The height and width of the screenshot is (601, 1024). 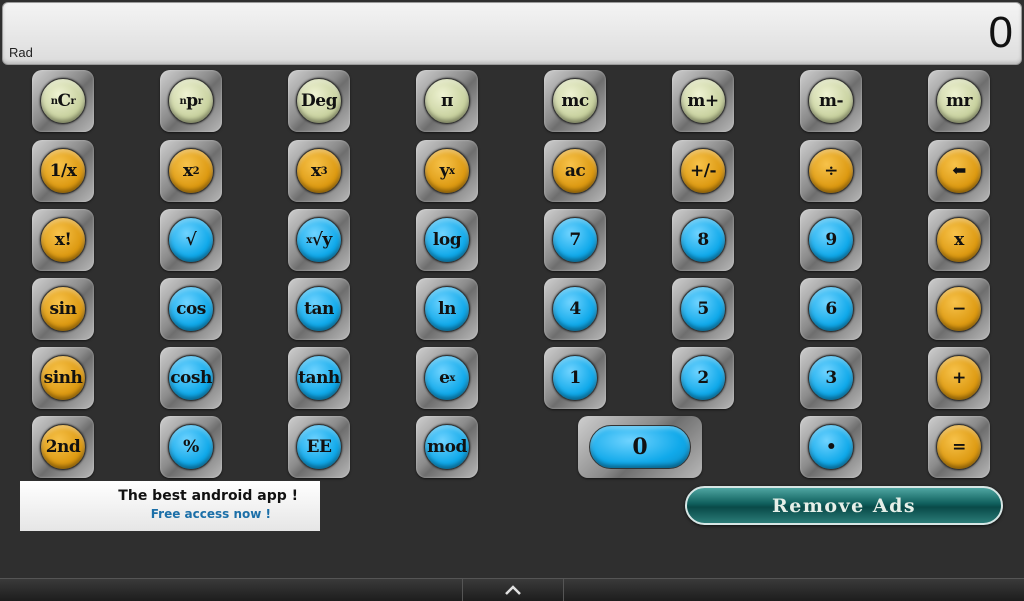 What do you see at coordinates (210, 514) in the screenshot?
I see `ad-subline: Free access now !` at bounding box center [210, 514].